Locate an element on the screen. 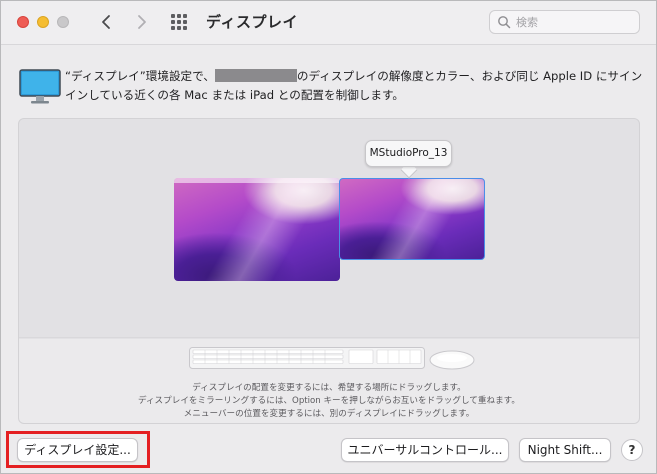 This screenshot has height=474, width=657. keyboard-icon is located at coordinates (307, 358).